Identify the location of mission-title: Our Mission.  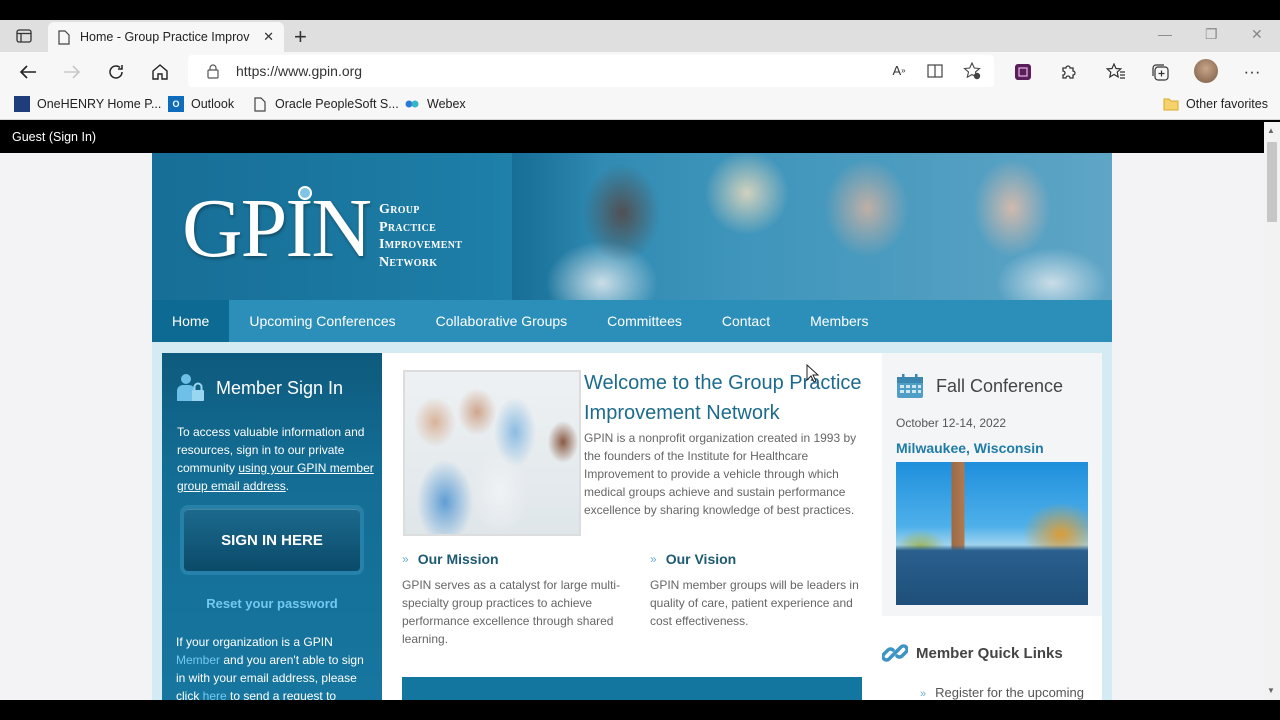
(458, 559).